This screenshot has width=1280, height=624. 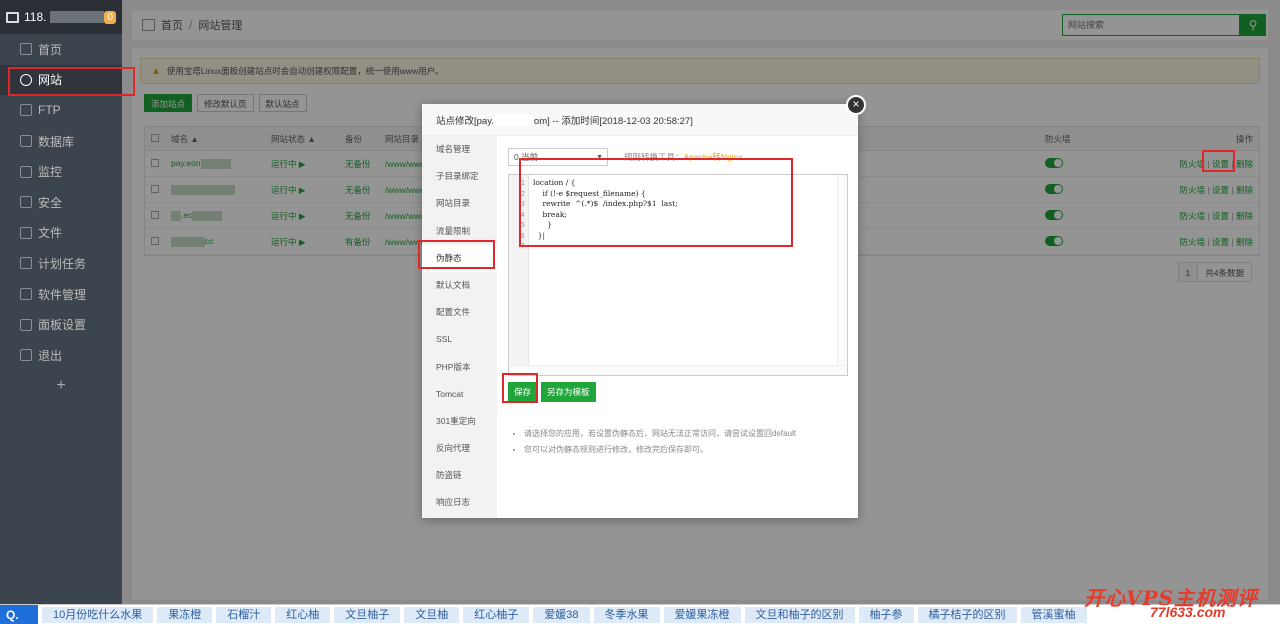 What do you see at coordinates (459, 448) in the screenshot?
I see `tab-proxy: 反向代理` at bounding box center [459, 448].